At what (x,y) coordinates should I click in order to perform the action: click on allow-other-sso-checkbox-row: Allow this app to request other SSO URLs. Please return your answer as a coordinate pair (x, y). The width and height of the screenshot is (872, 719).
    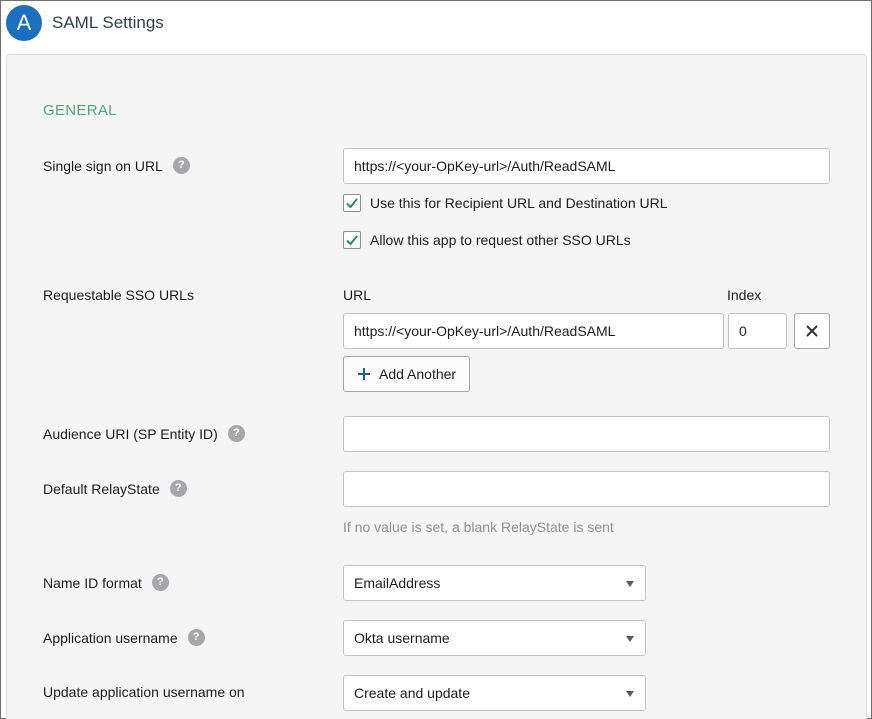
    Looking at the image, I should click on (487, 240).